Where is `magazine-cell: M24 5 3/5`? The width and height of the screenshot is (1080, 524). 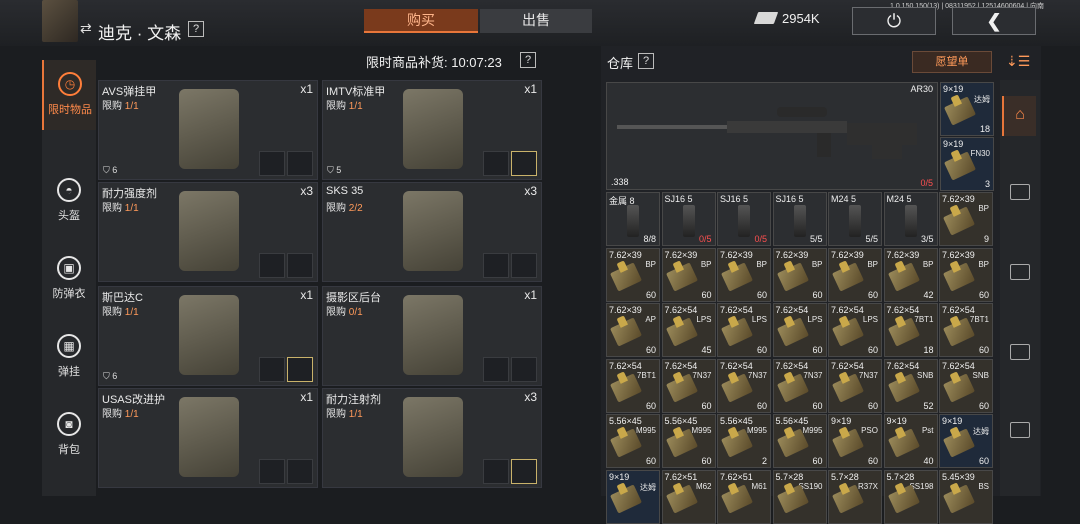 magazine-cell: M24 5 3/5 is located at coordinates (910, 219).